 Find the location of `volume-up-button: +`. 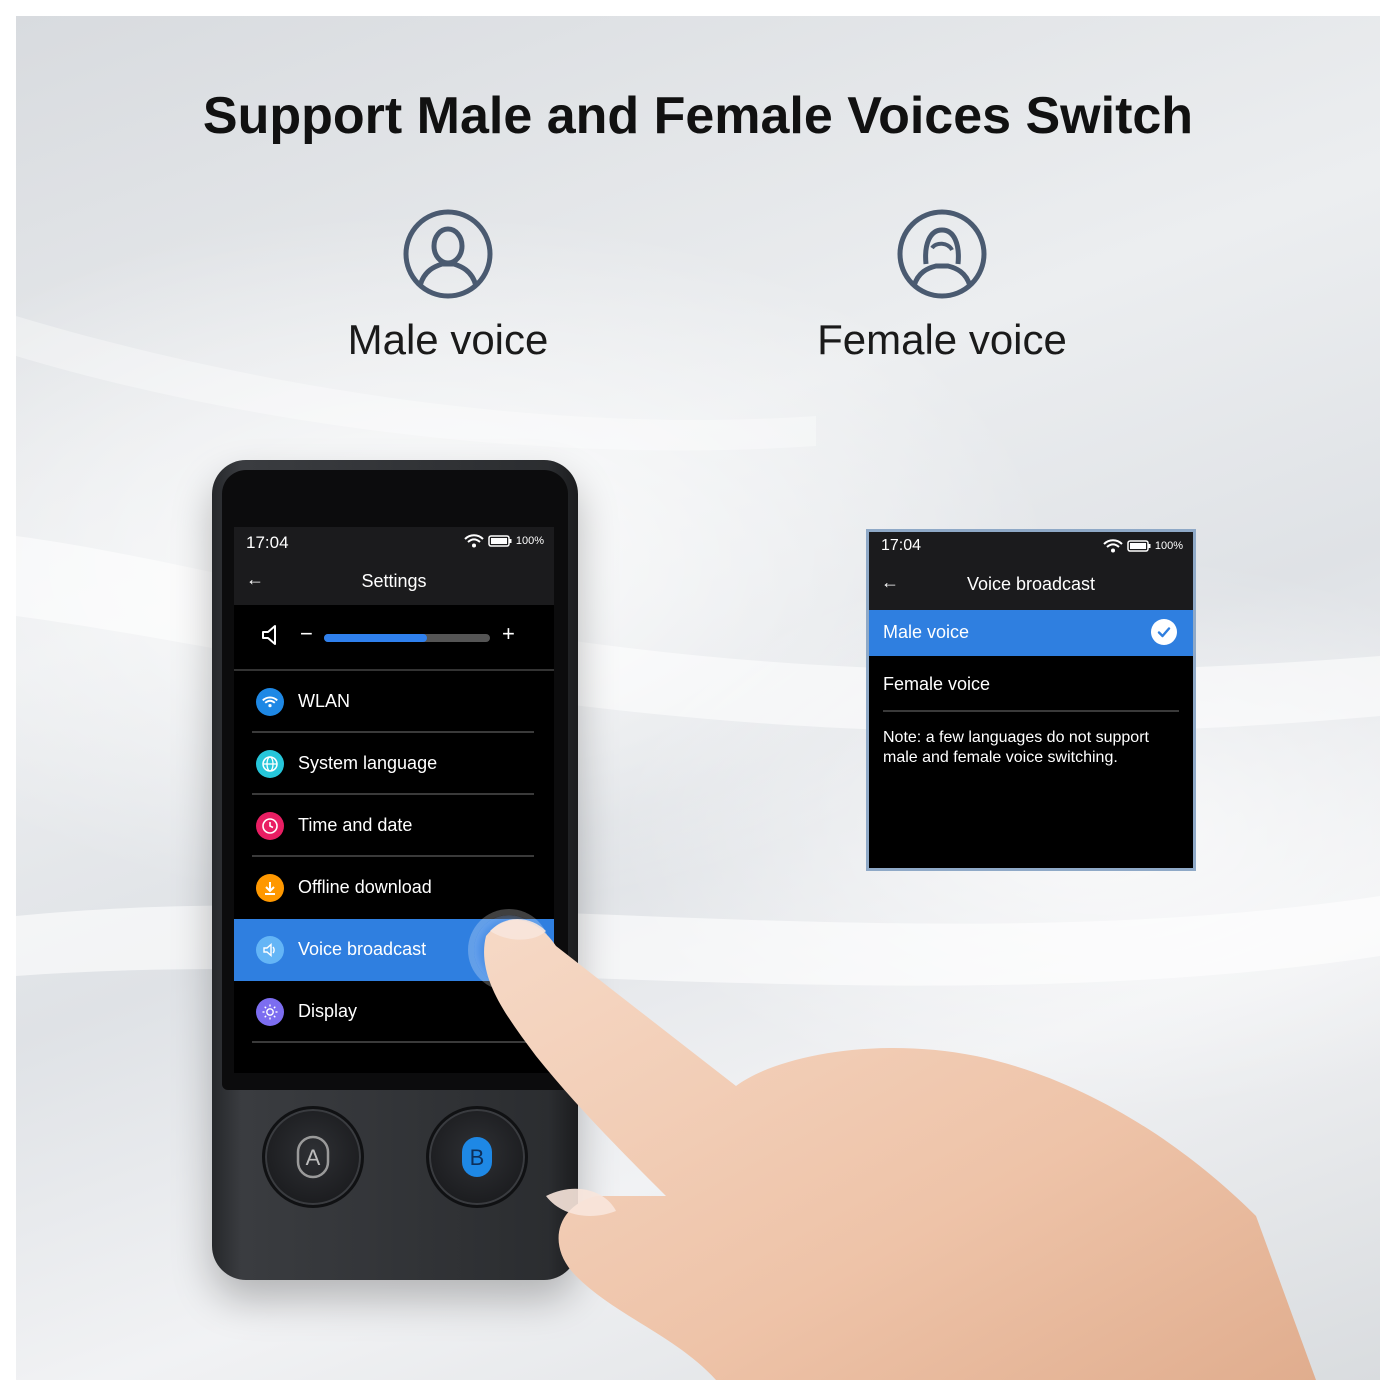

volume-up-button: + is located at coordinates (508, 634).